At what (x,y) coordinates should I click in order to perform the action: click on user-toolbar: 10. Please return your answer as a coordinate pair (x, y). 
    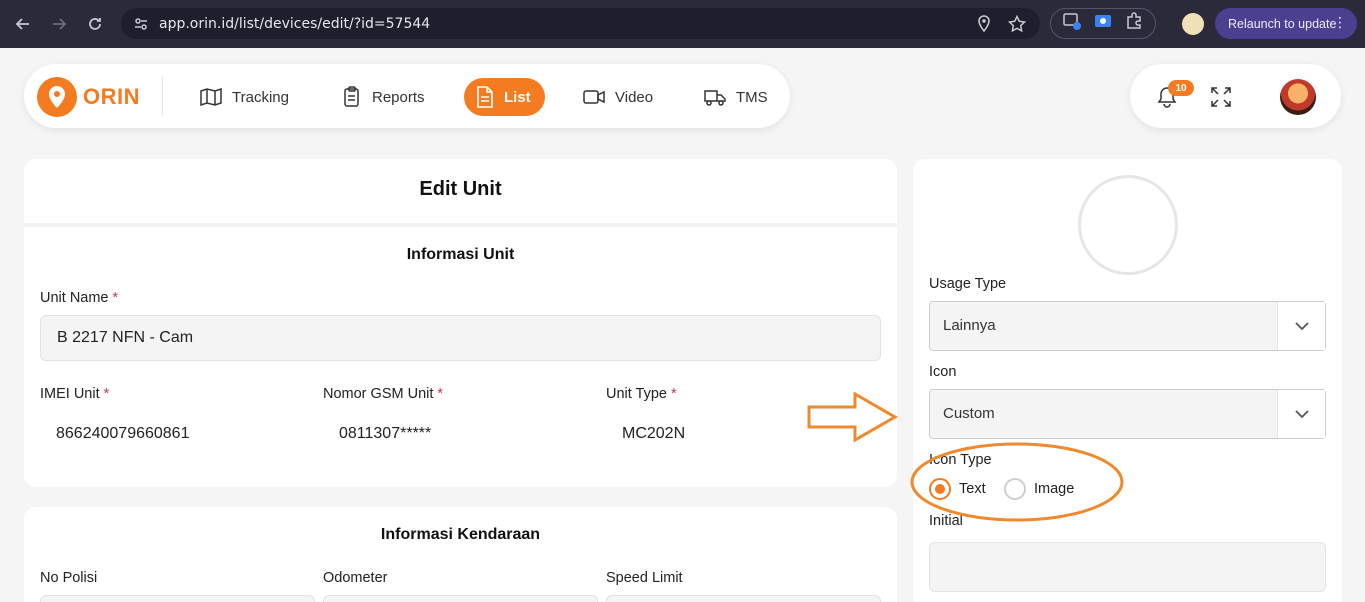
    Looking at the image, I should click on (1235, 96).